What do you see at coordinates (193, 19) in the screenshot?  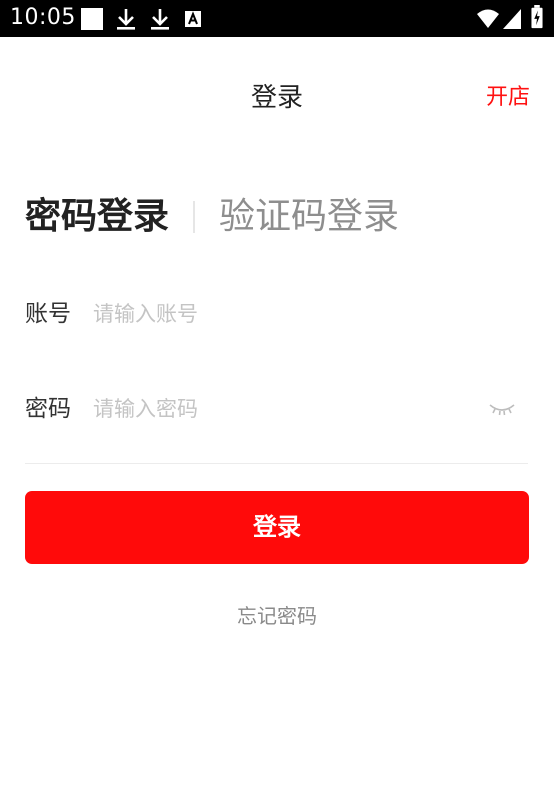 I see `font-a-icon` at bounding box center [193, 19].